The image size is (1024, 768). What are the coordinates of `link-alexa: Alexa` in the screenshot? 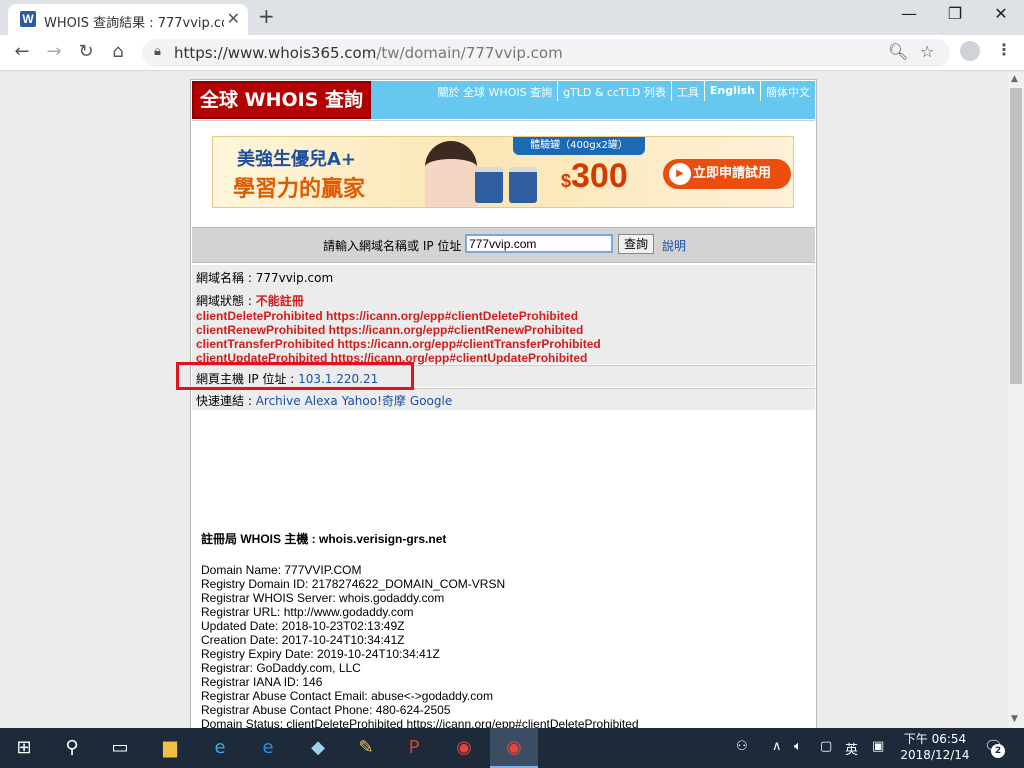 It's located at (321, 401).